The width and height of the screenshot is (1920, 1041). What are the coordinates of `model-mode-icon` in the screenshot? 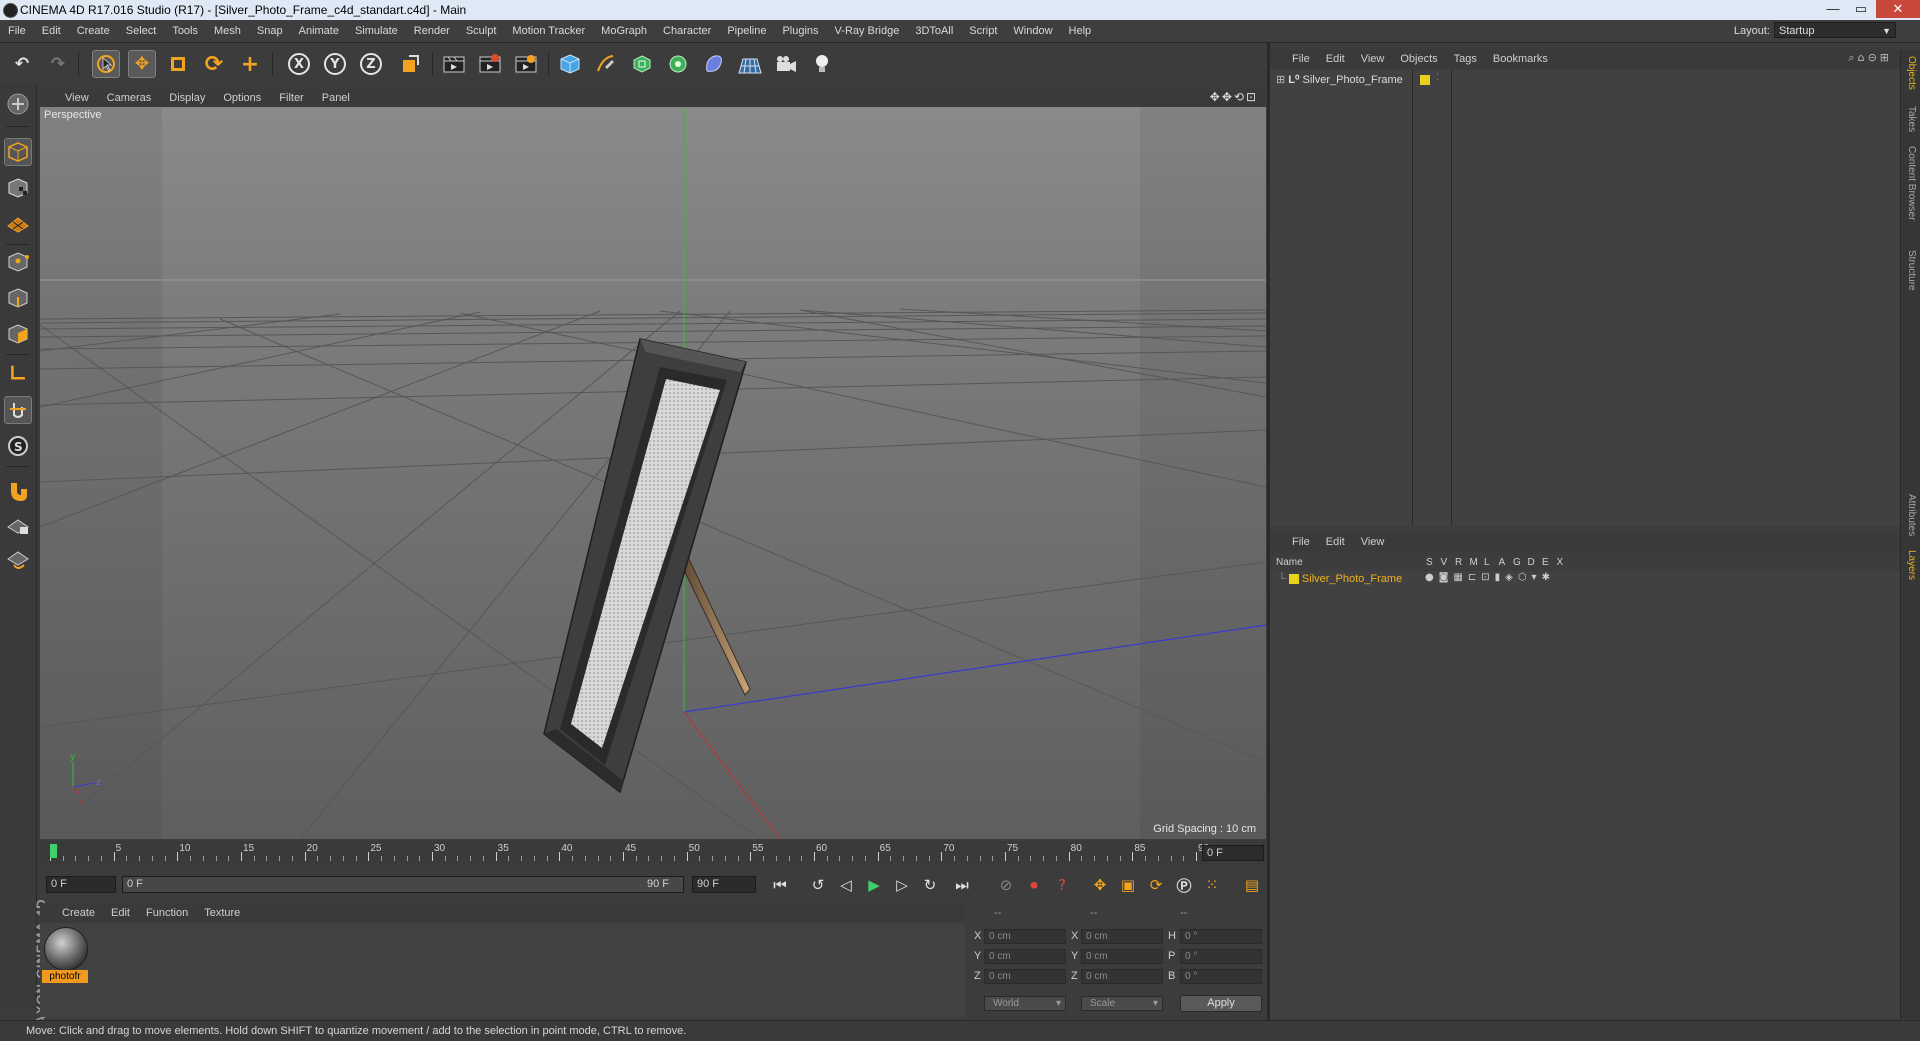 It's located at (18, 152).